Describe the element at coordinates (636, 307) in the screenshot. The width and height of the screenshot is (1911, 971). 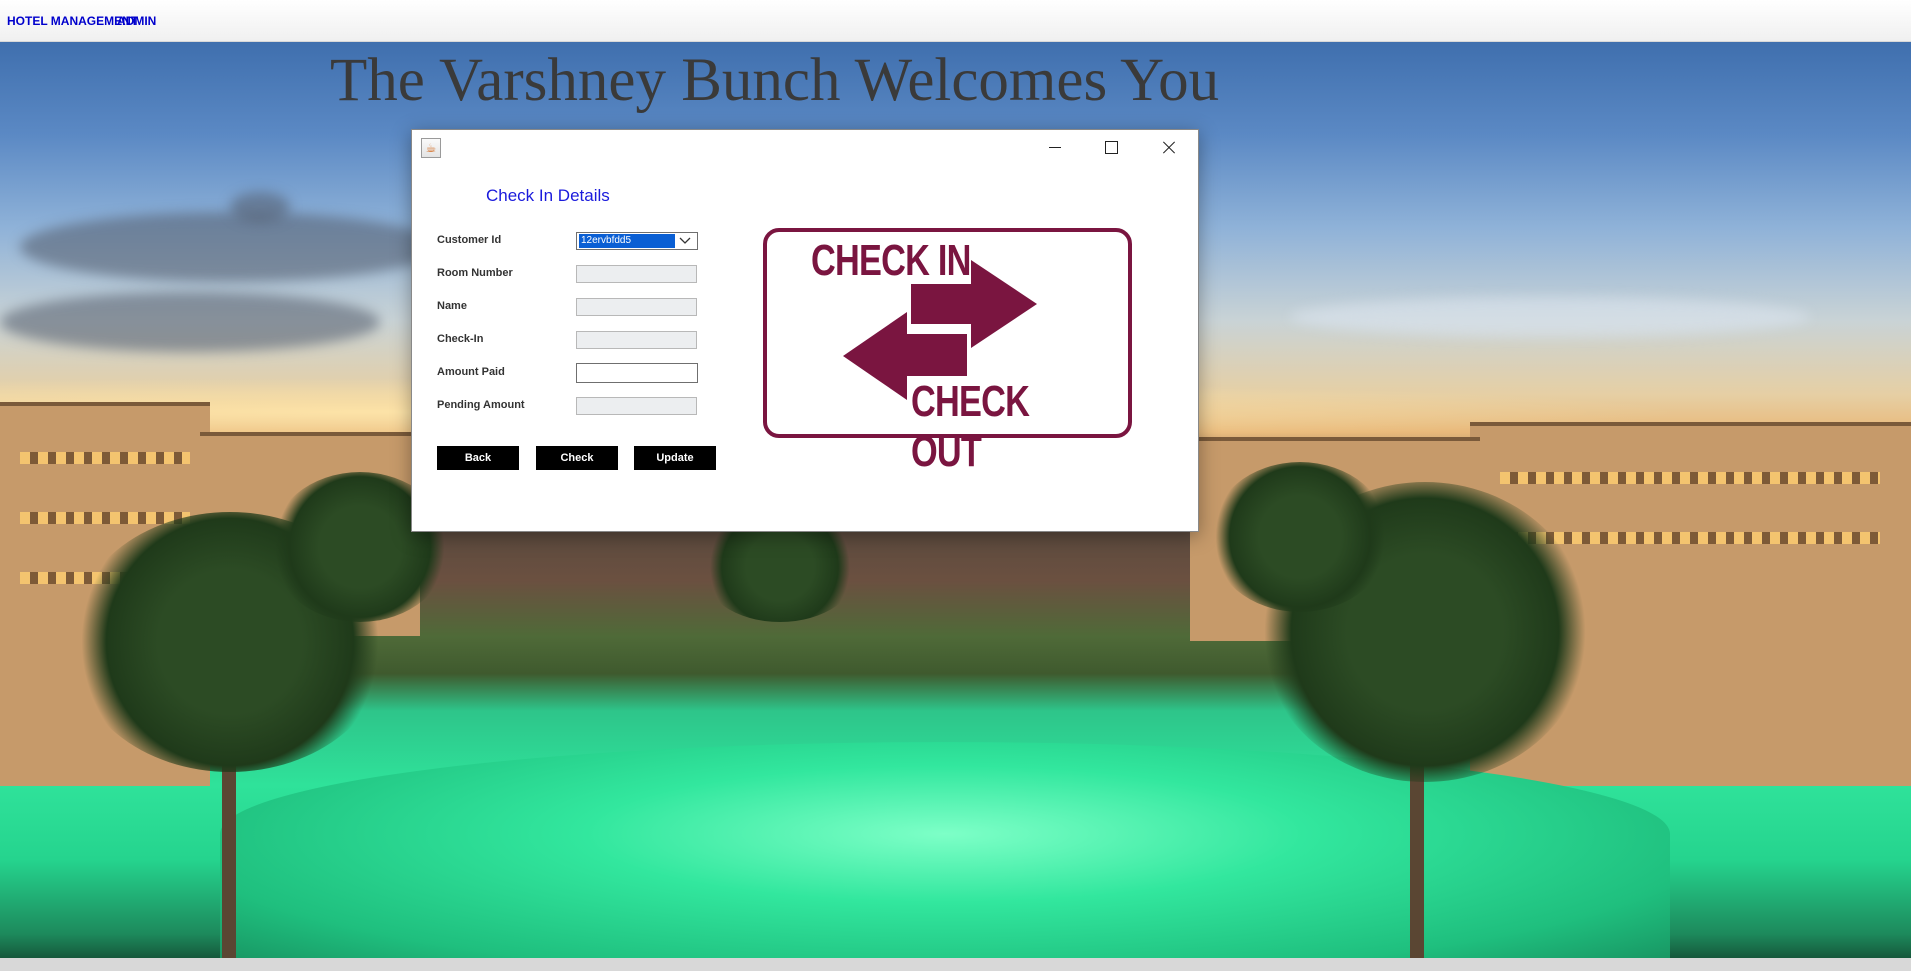
I see `name-field` at that location.